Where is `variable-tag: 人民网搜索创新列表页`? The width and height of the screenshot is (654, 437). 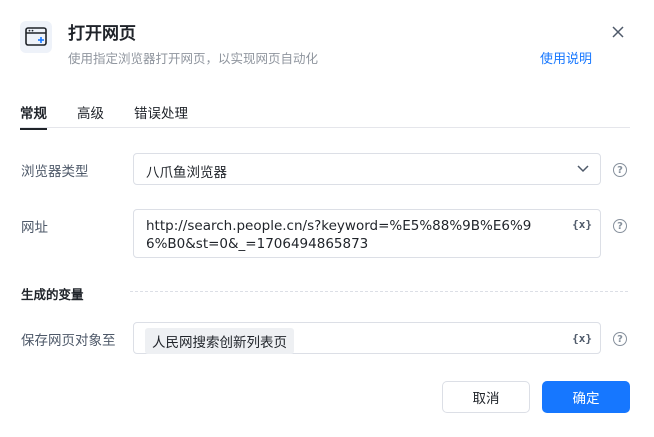
variable-tag: 人民网搜索创新列表页 is located at coordinates (219, 341).